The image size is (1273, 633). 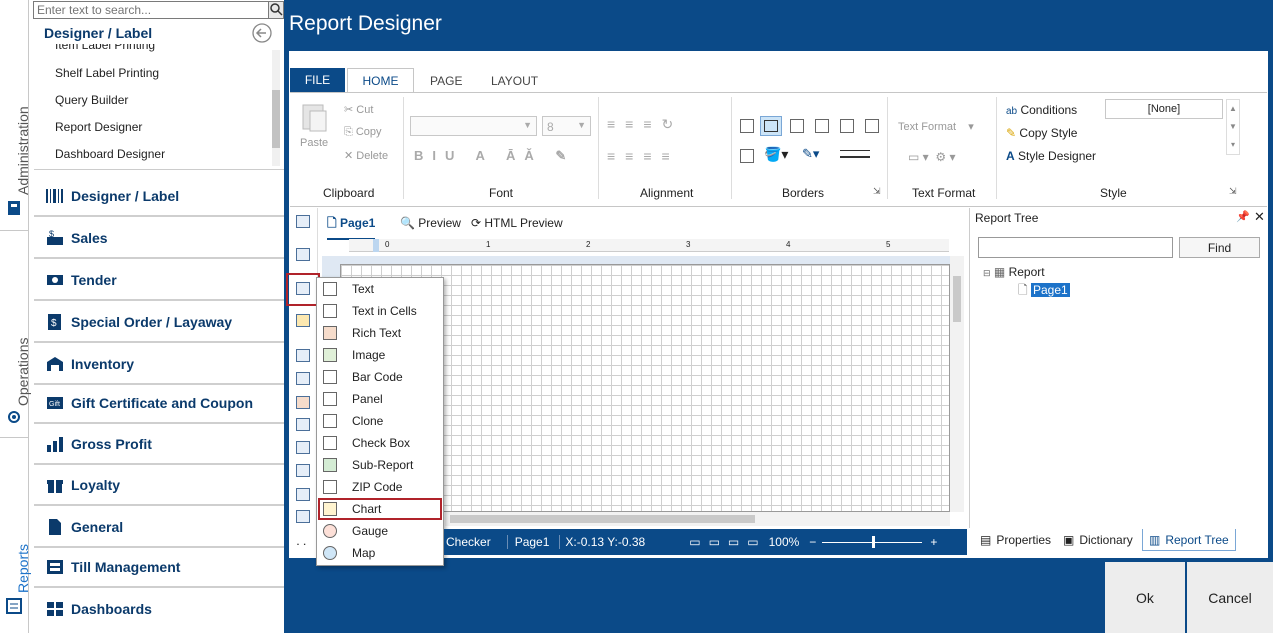 What do you see at coordinates (380, 333) in the screenshot?
I see `dropdown-item-rich-text: Rich Text` at bounding box center [380, 333].